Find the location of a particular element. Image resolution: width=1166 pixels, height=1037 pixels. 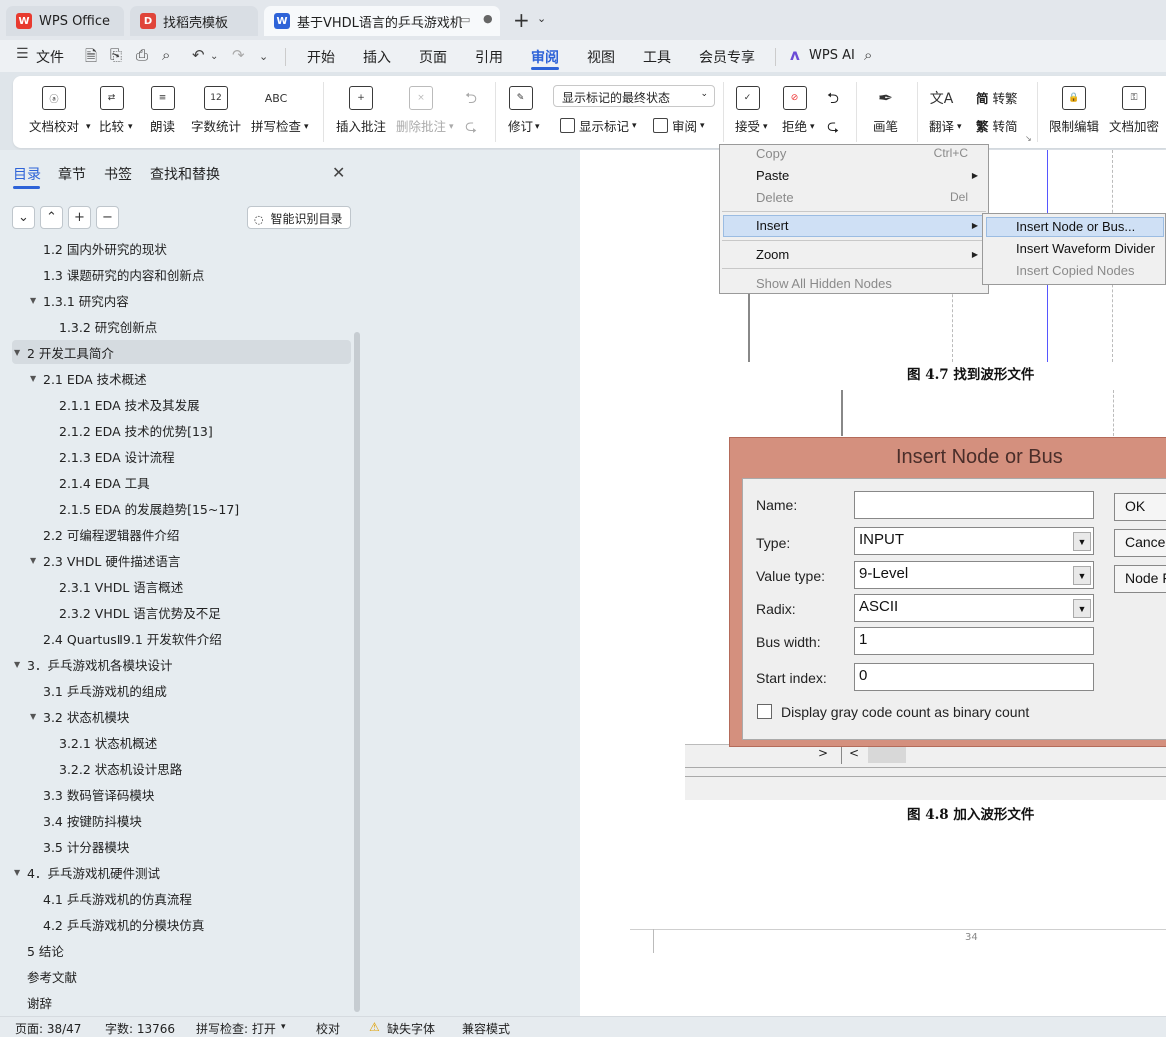

tab-document: W 基于VHDL语言的乒乓游戏机电 ▭ ● is located at coordinates (382, 21).